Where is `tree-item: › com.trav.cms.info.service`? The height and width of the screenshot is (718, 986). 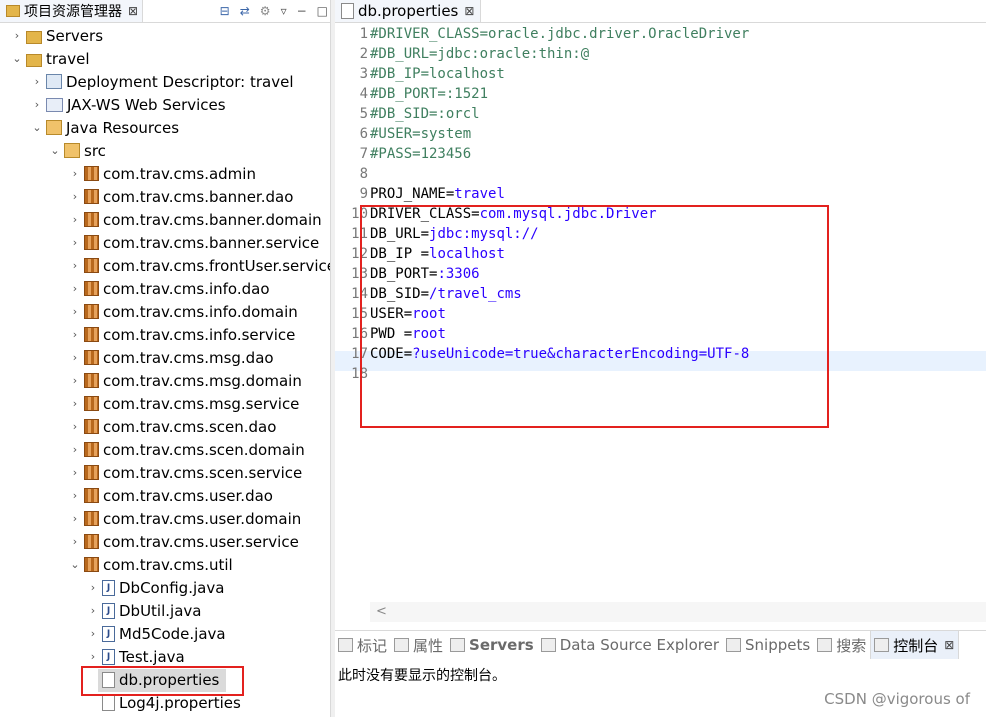
tree-item: › com.trav.cms.info.service is located at coordinates (182, 334).